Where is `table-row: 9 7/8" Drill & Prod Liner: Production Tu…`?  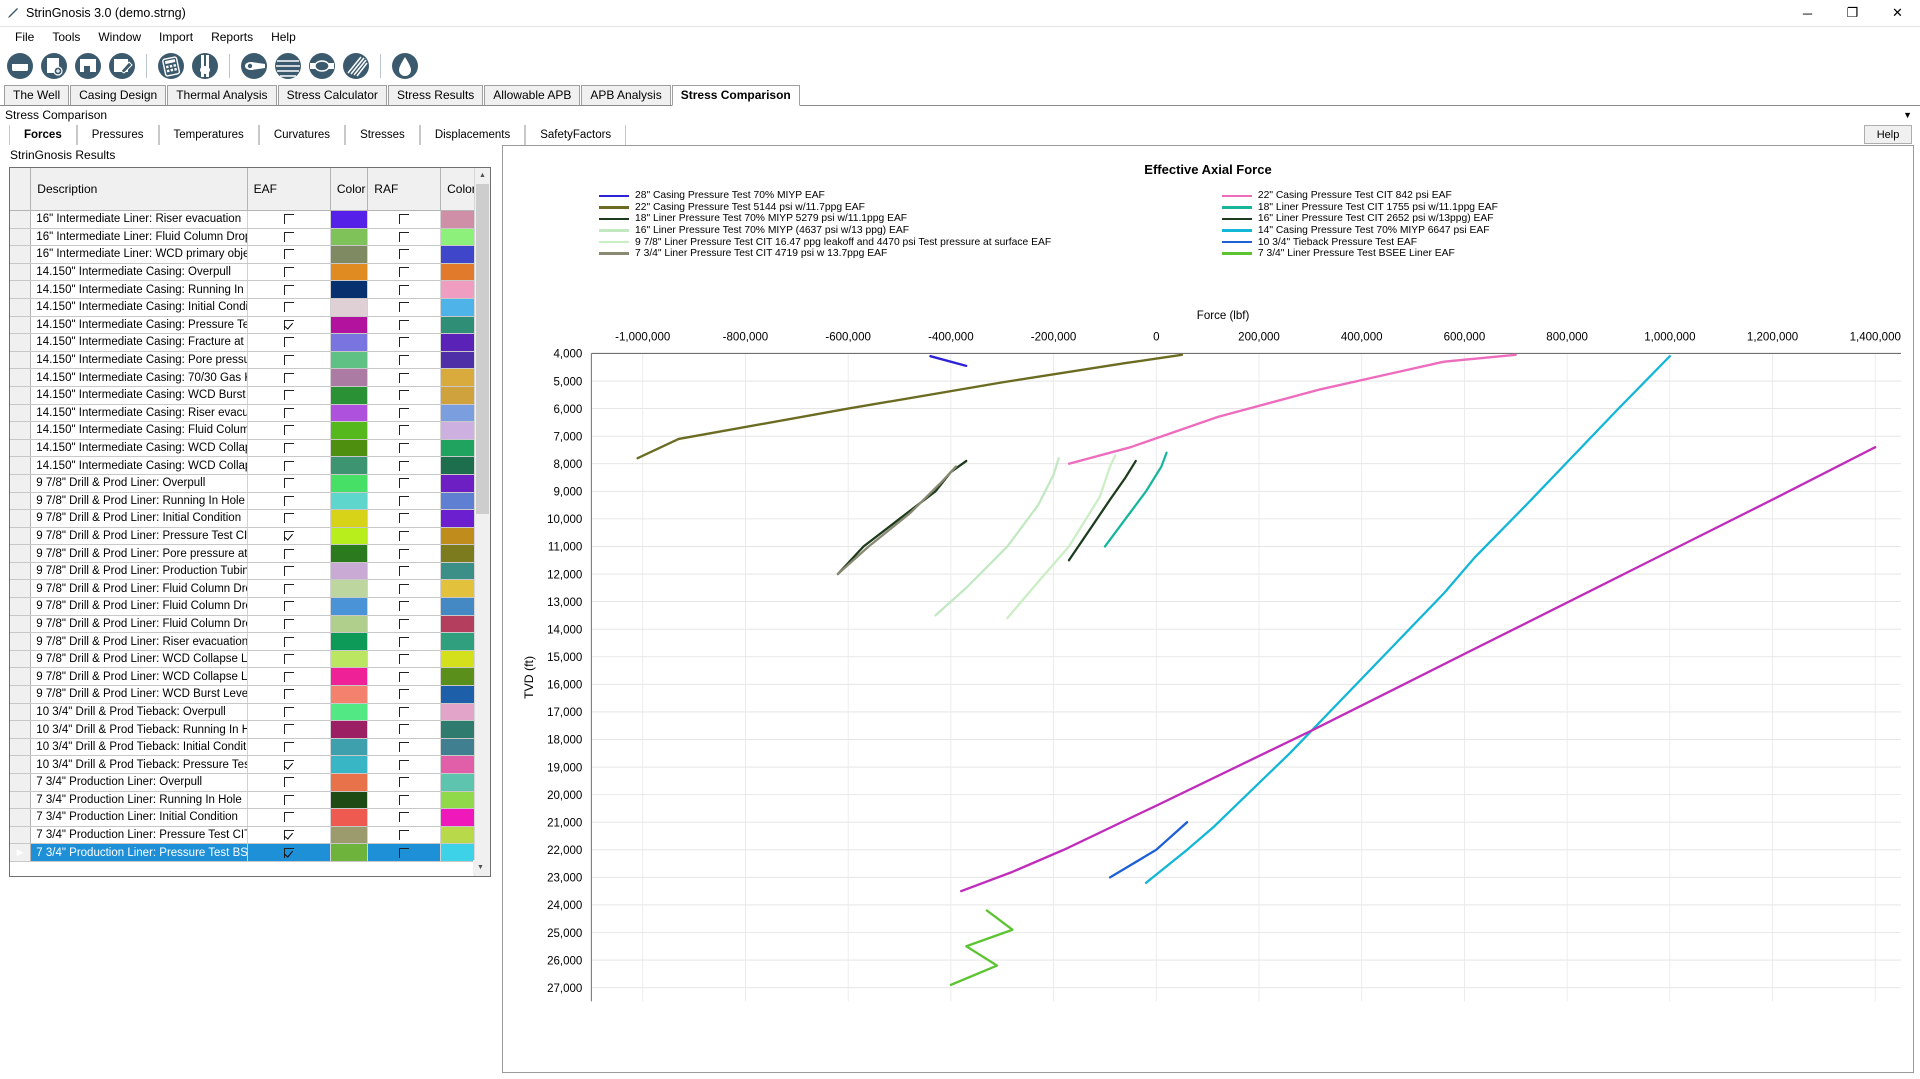 table-row: 9 7/8" Drill & Prod Liner: Production Tu… is located at coordinates (249, 571).